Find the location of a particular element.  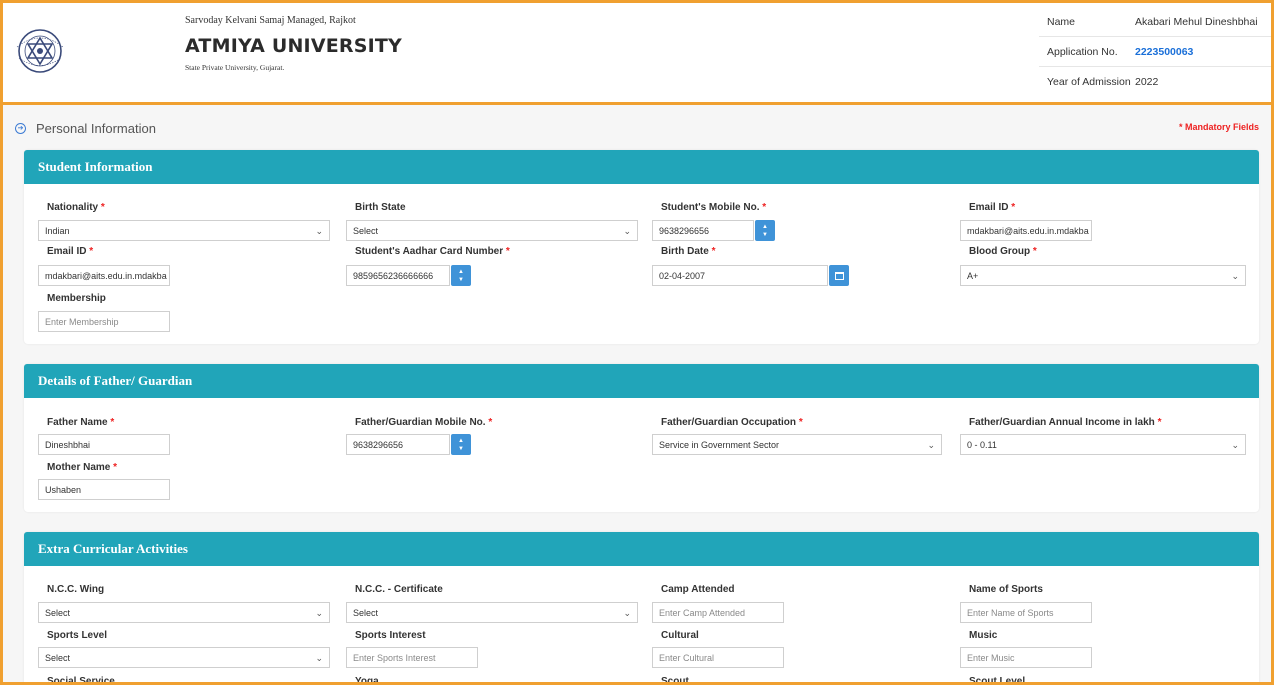

university-subtitle: State Private University, Gujarat. is located at coordinates (235, 67).